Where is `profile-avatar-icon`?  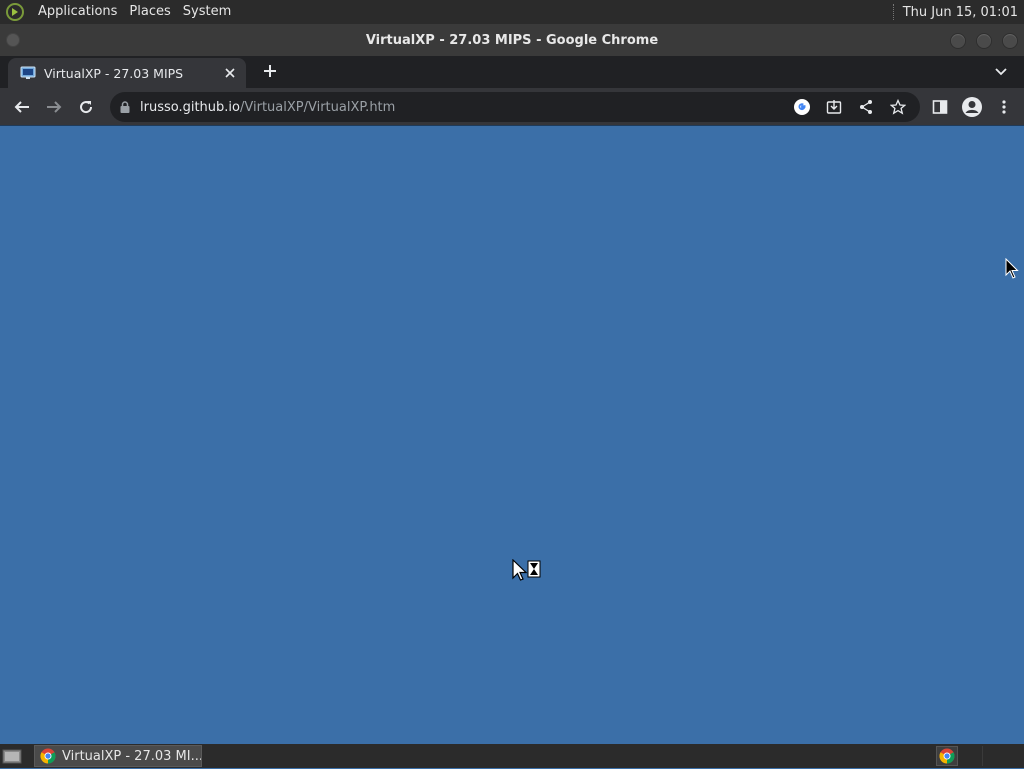
profile-avatar-icon is located at coordinates (972, 107).